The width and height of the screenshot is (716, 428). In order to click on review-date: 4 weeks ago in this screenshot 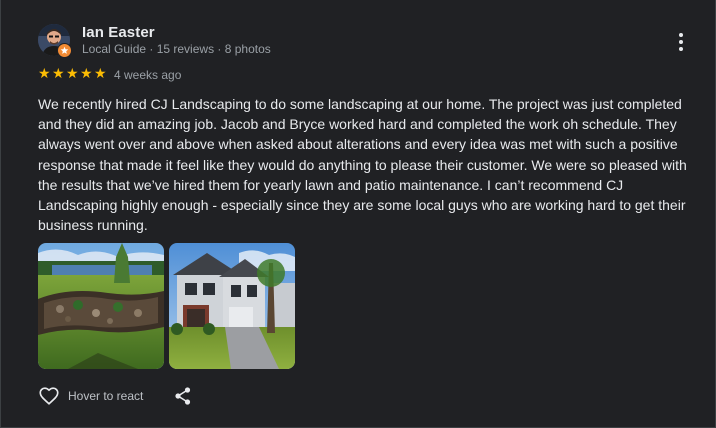, I will do `click(148, 75)`.